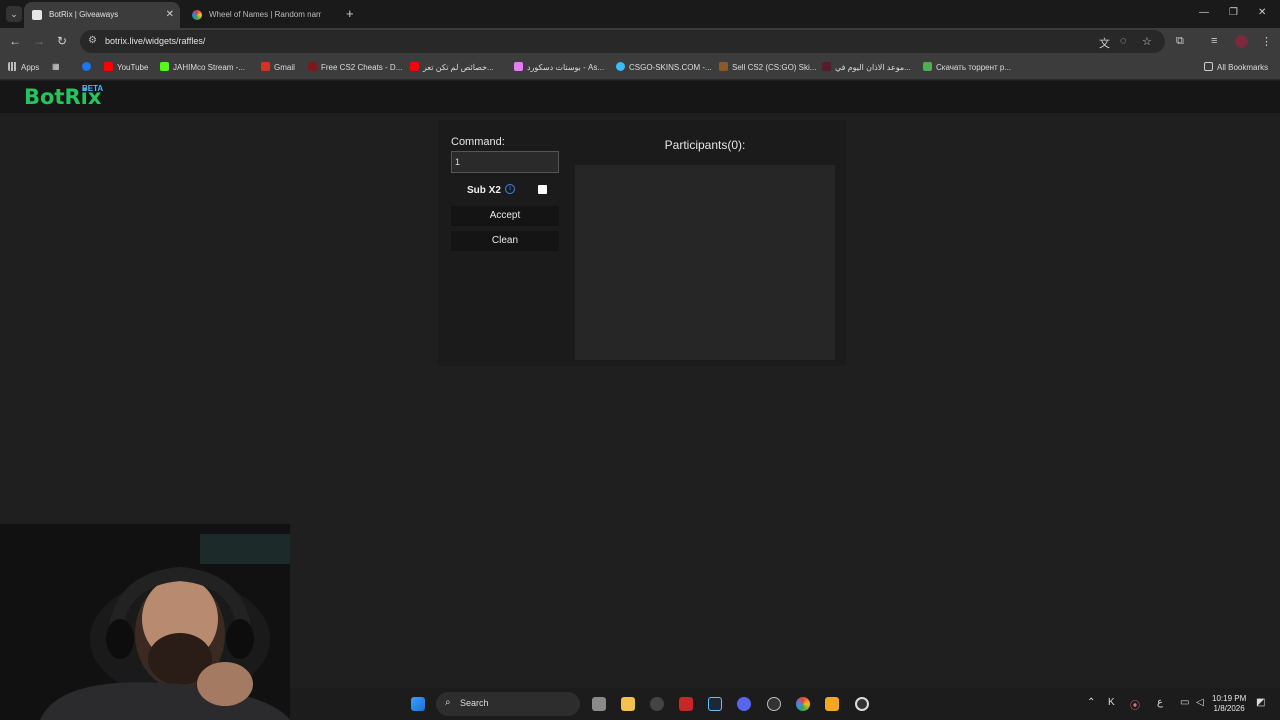 The width and height of the screenshot is (1280, 720). Describe the element at coordinates (62, 41) in the screenshot. I see `reload-icon: ↻` at that location.